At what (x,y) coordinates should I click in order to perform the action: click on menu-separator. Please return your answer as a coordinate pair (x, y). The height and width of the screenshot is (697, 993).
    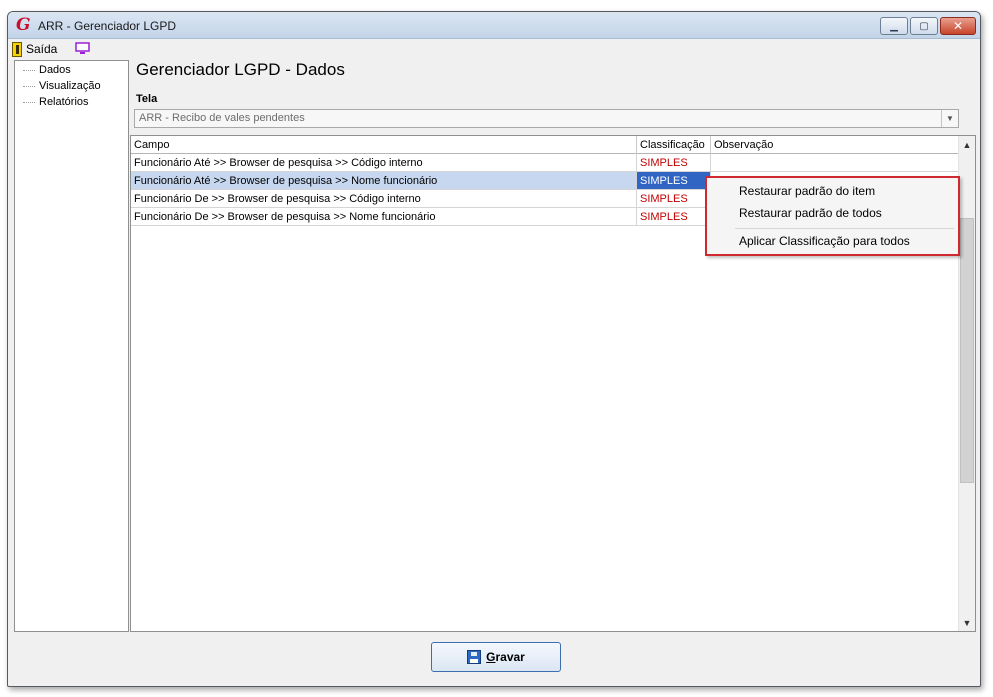
    Looking at the image, I should click on (844, 228).